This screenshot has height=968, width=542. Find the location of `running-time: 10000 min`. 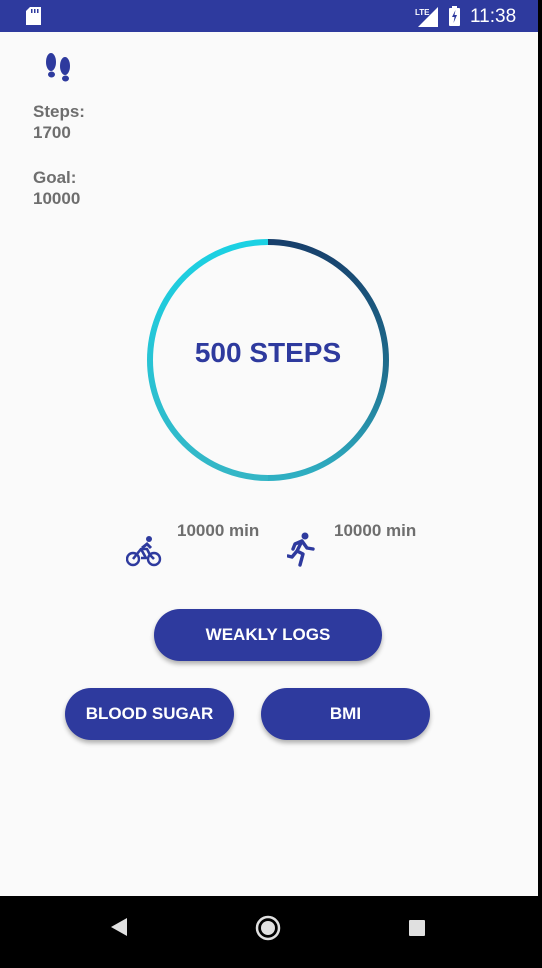

running-time: 10000 min is located at coordinates (375, 530).